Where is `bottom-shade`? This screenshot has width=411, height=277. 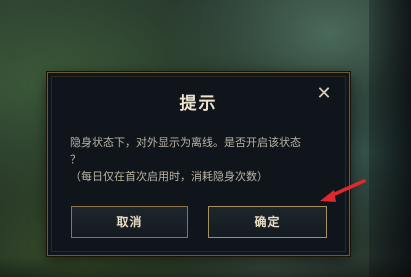 bottom-shade is located at coordinates (205, 267).